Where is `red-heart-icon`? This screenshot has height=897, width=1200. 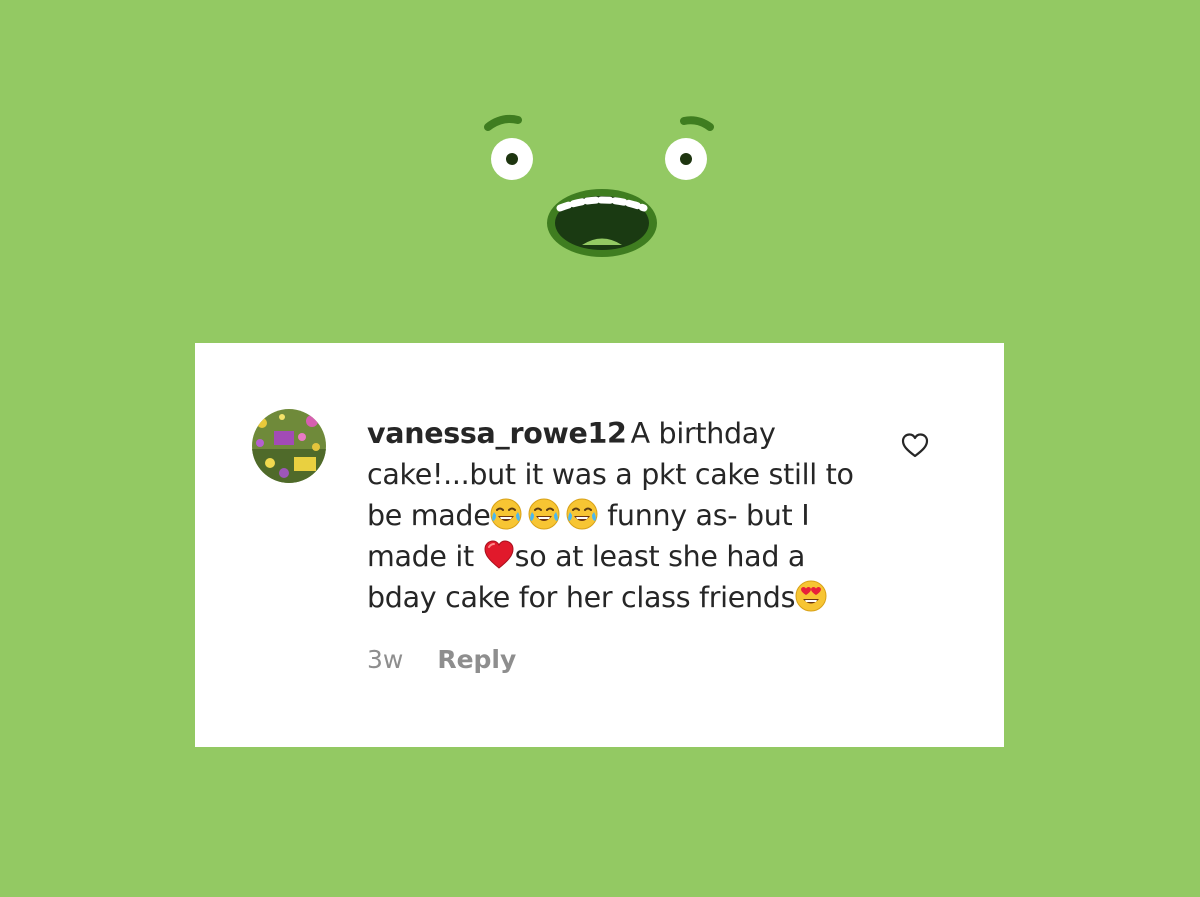
red-heart-icon is located at coordinates (499, 554).